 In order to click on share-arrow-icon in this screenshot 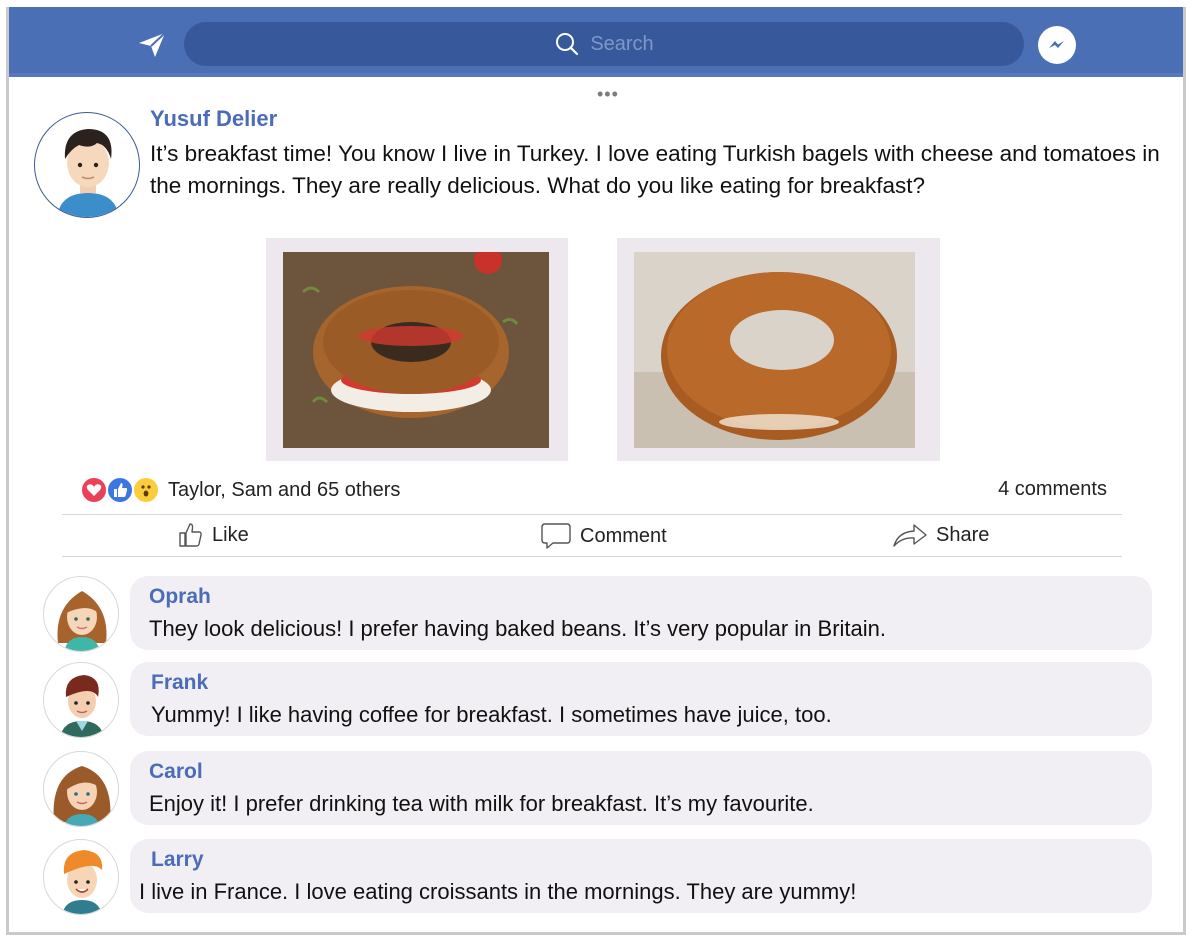, I will do `click(910, 535)`.